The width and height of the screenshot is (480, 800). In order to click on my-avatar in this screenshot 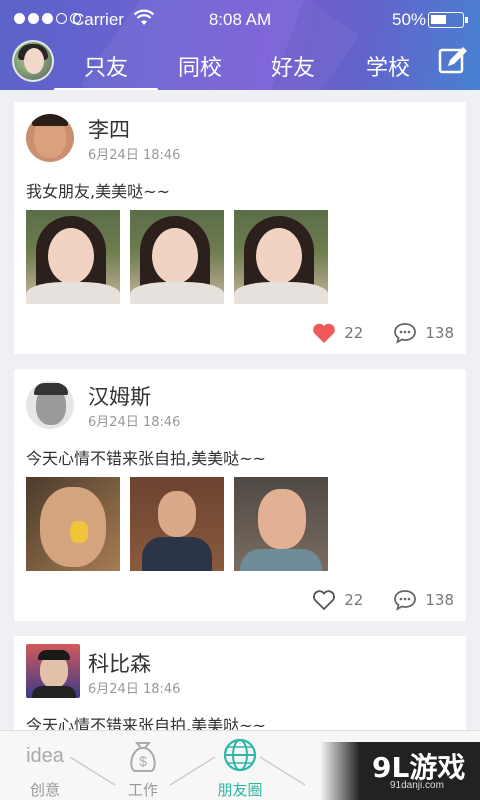, I will do `click(33, 61)`.